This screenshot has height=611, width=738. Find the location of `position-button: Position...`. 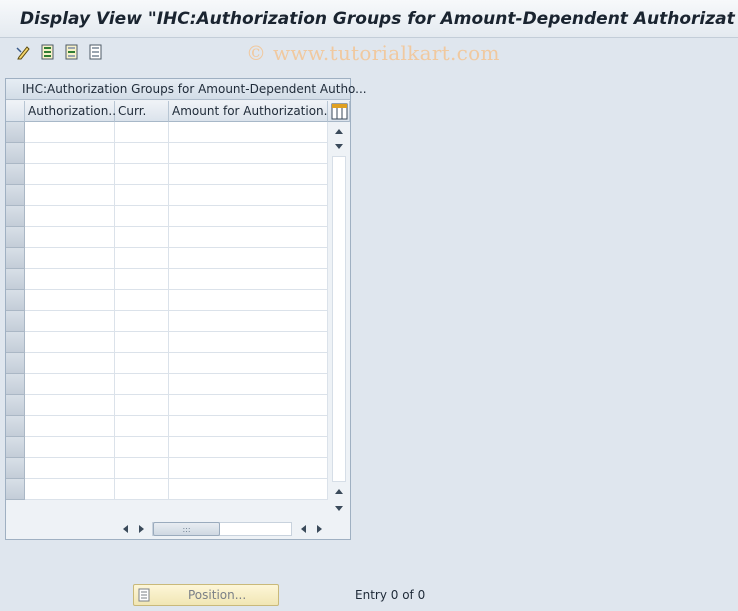

position-button: Position... is located at coordinates (206, 595).